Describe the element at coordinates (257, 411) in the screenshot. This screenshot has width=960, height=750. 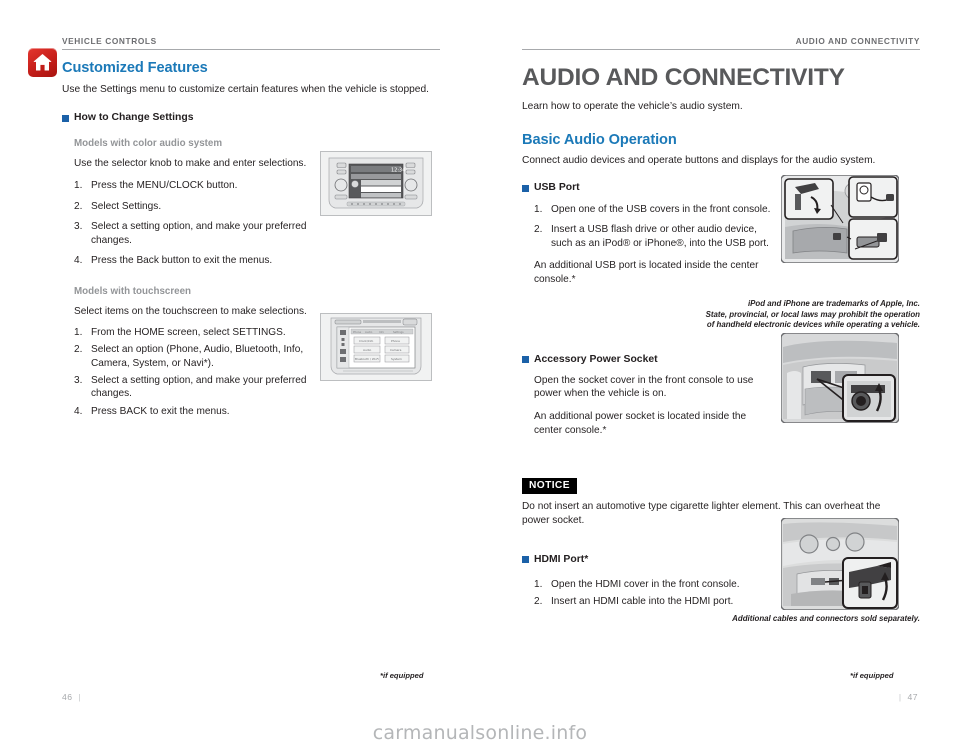
I see `list-item: 4. Press BACK to exit the menus.` at that location.